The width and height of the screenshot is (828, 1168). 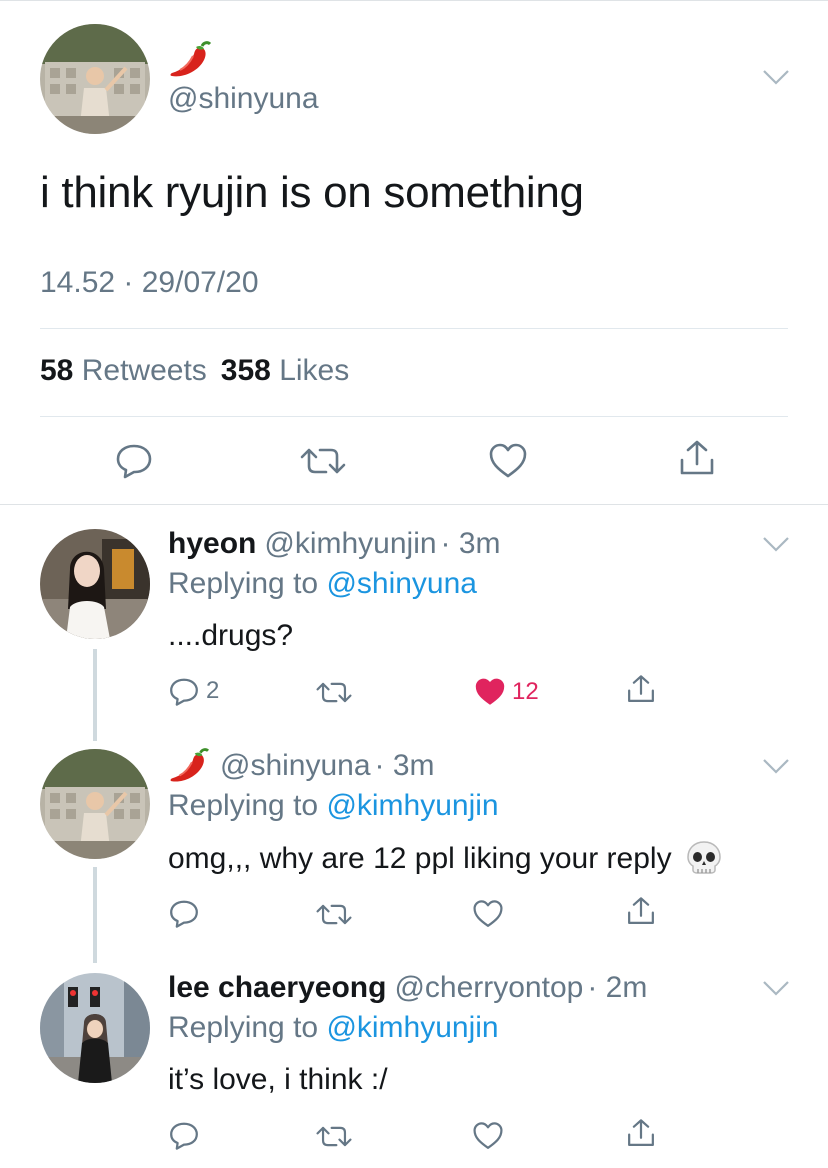 What do you see at coordinates (617, 987) in the screenshot?
I see `reply-time: · 2m` at bounding box center [617, 987].